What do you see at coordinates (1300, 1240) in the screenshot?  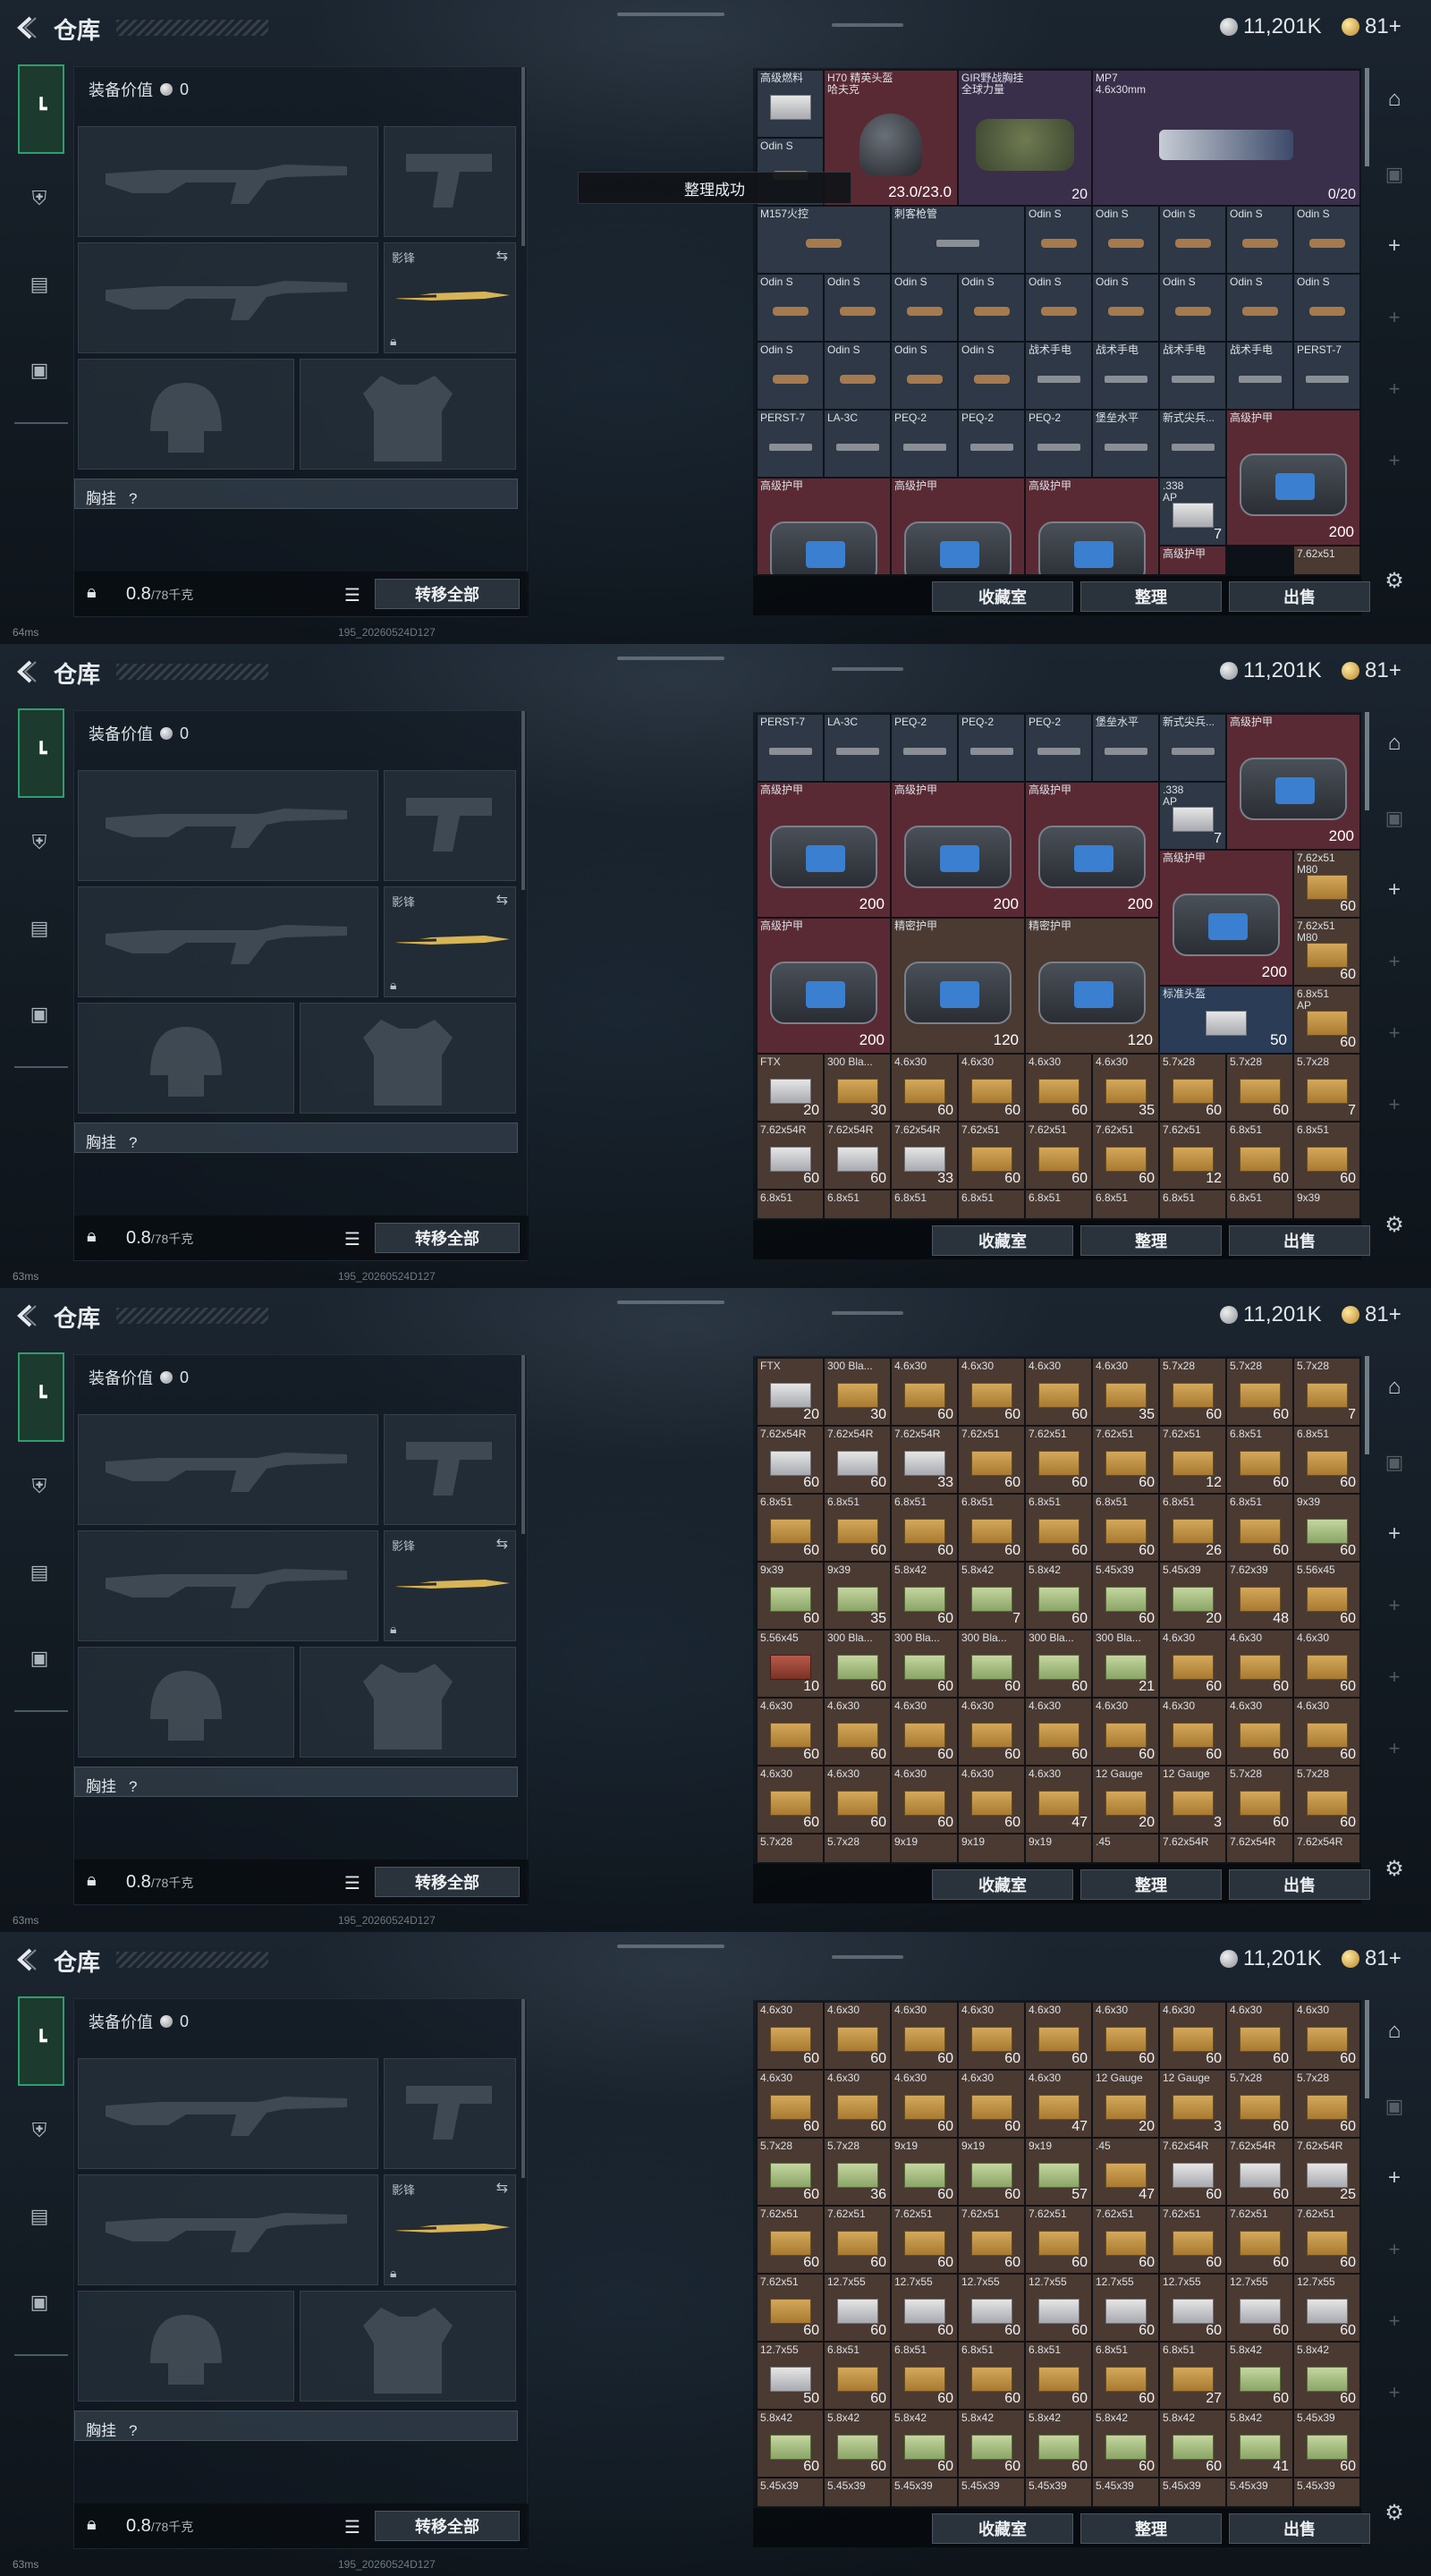 I see `sell-button: 出售` at bounding box center [1300, 1240].